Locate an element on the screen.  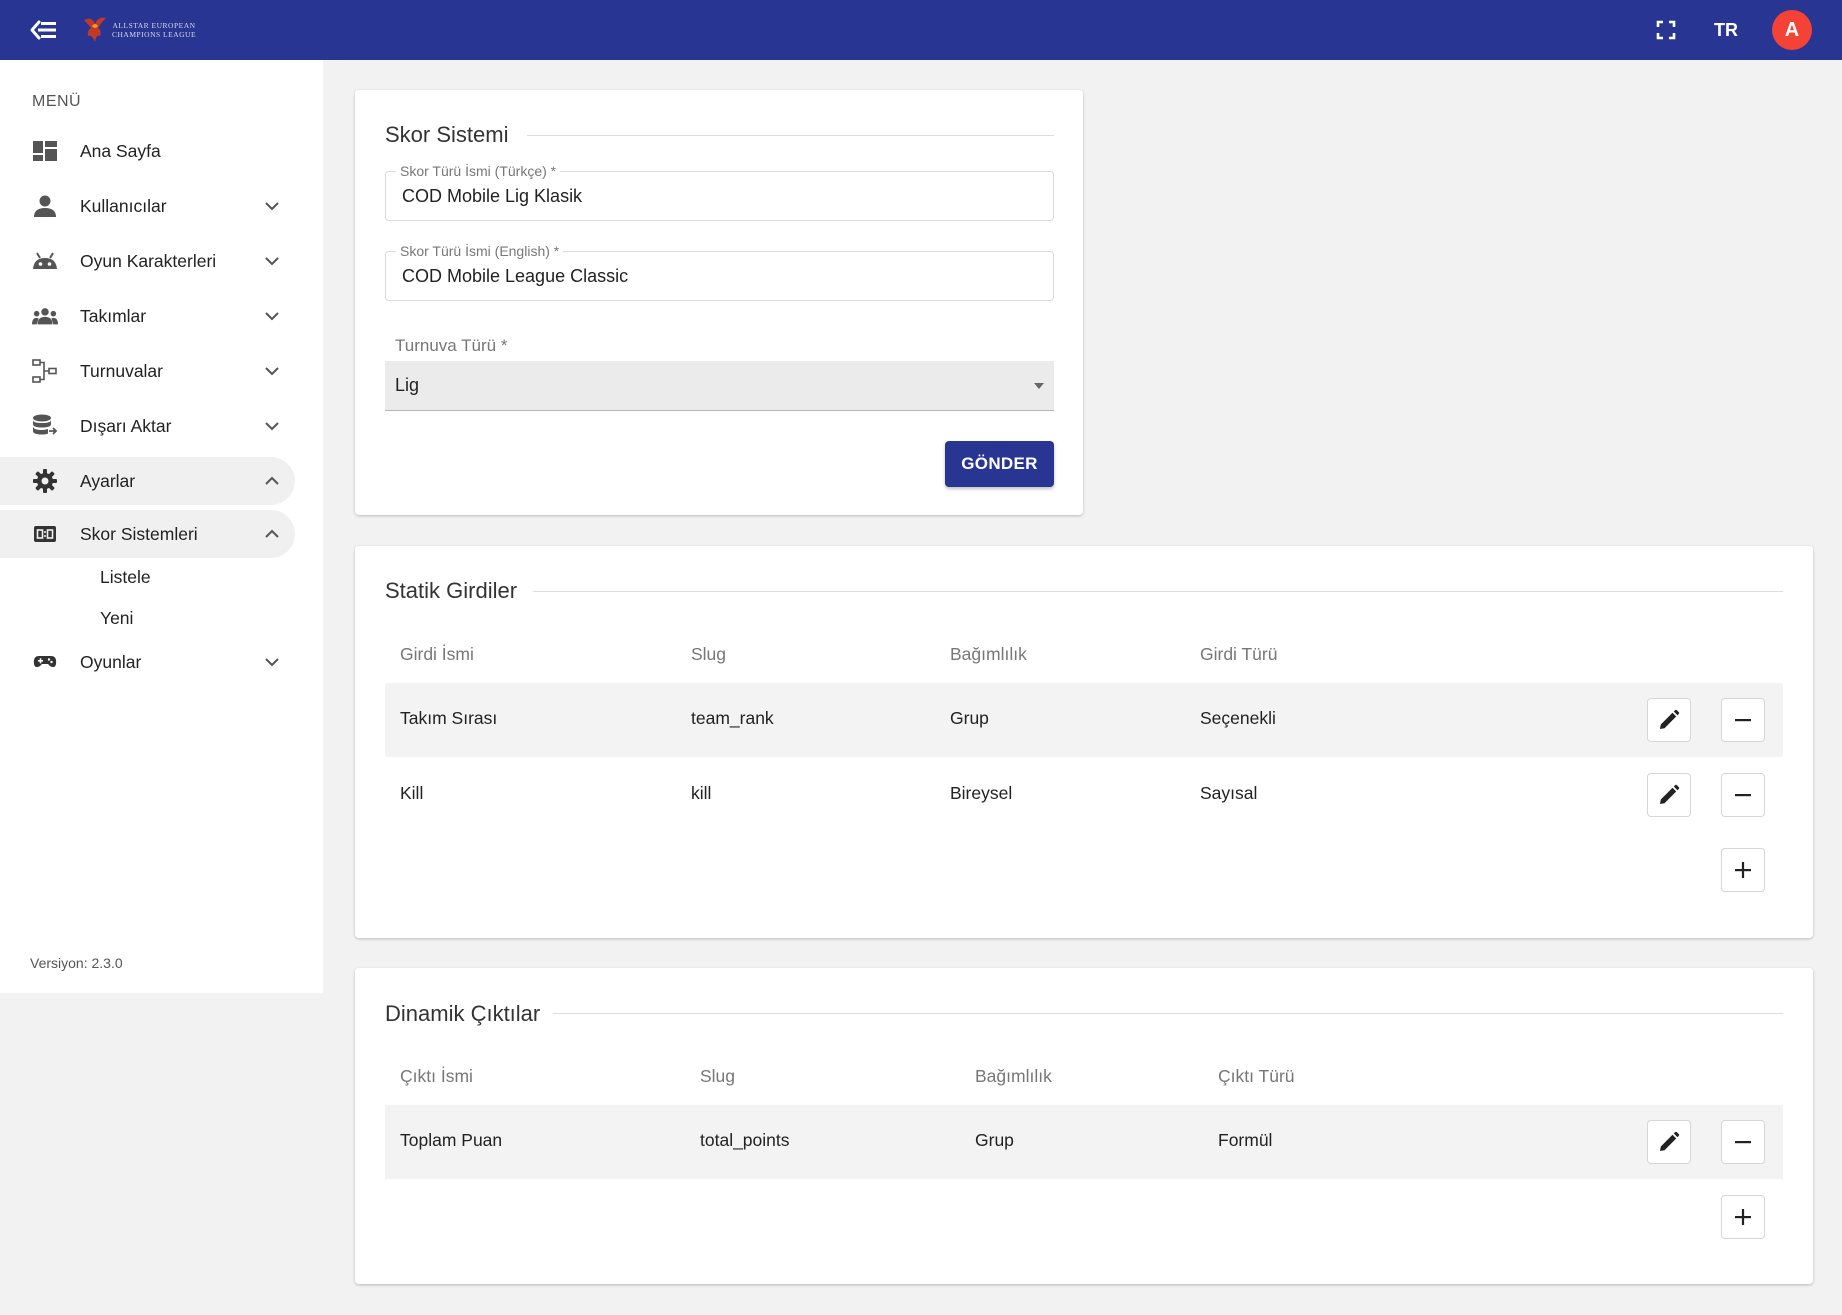
submit-button: GÖNDER is located at coordinates (999, 464).